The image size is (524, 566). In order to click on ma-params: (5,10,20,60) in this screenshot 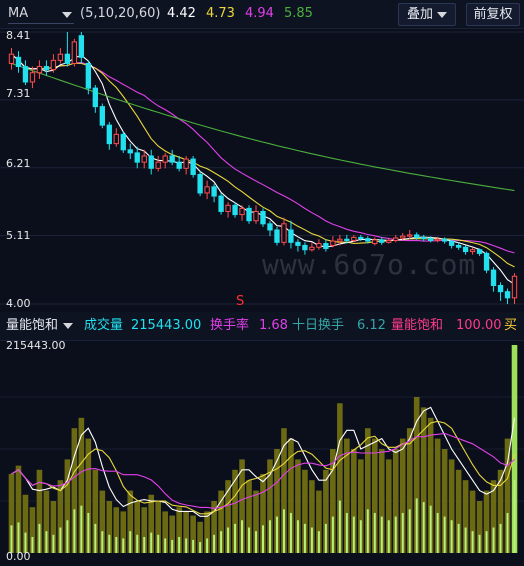, I will do `click(120, 13)`.